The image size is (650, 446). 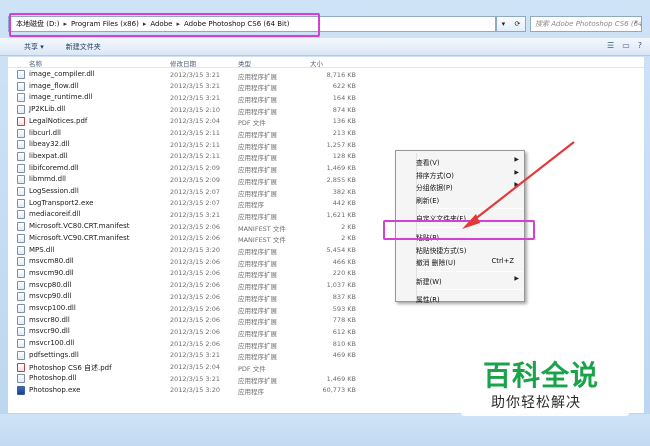 What do you see at coordinates (541, 375) in the screenshot?
I see `watermark-title: 百科全说` at bounding box center [541, 375].